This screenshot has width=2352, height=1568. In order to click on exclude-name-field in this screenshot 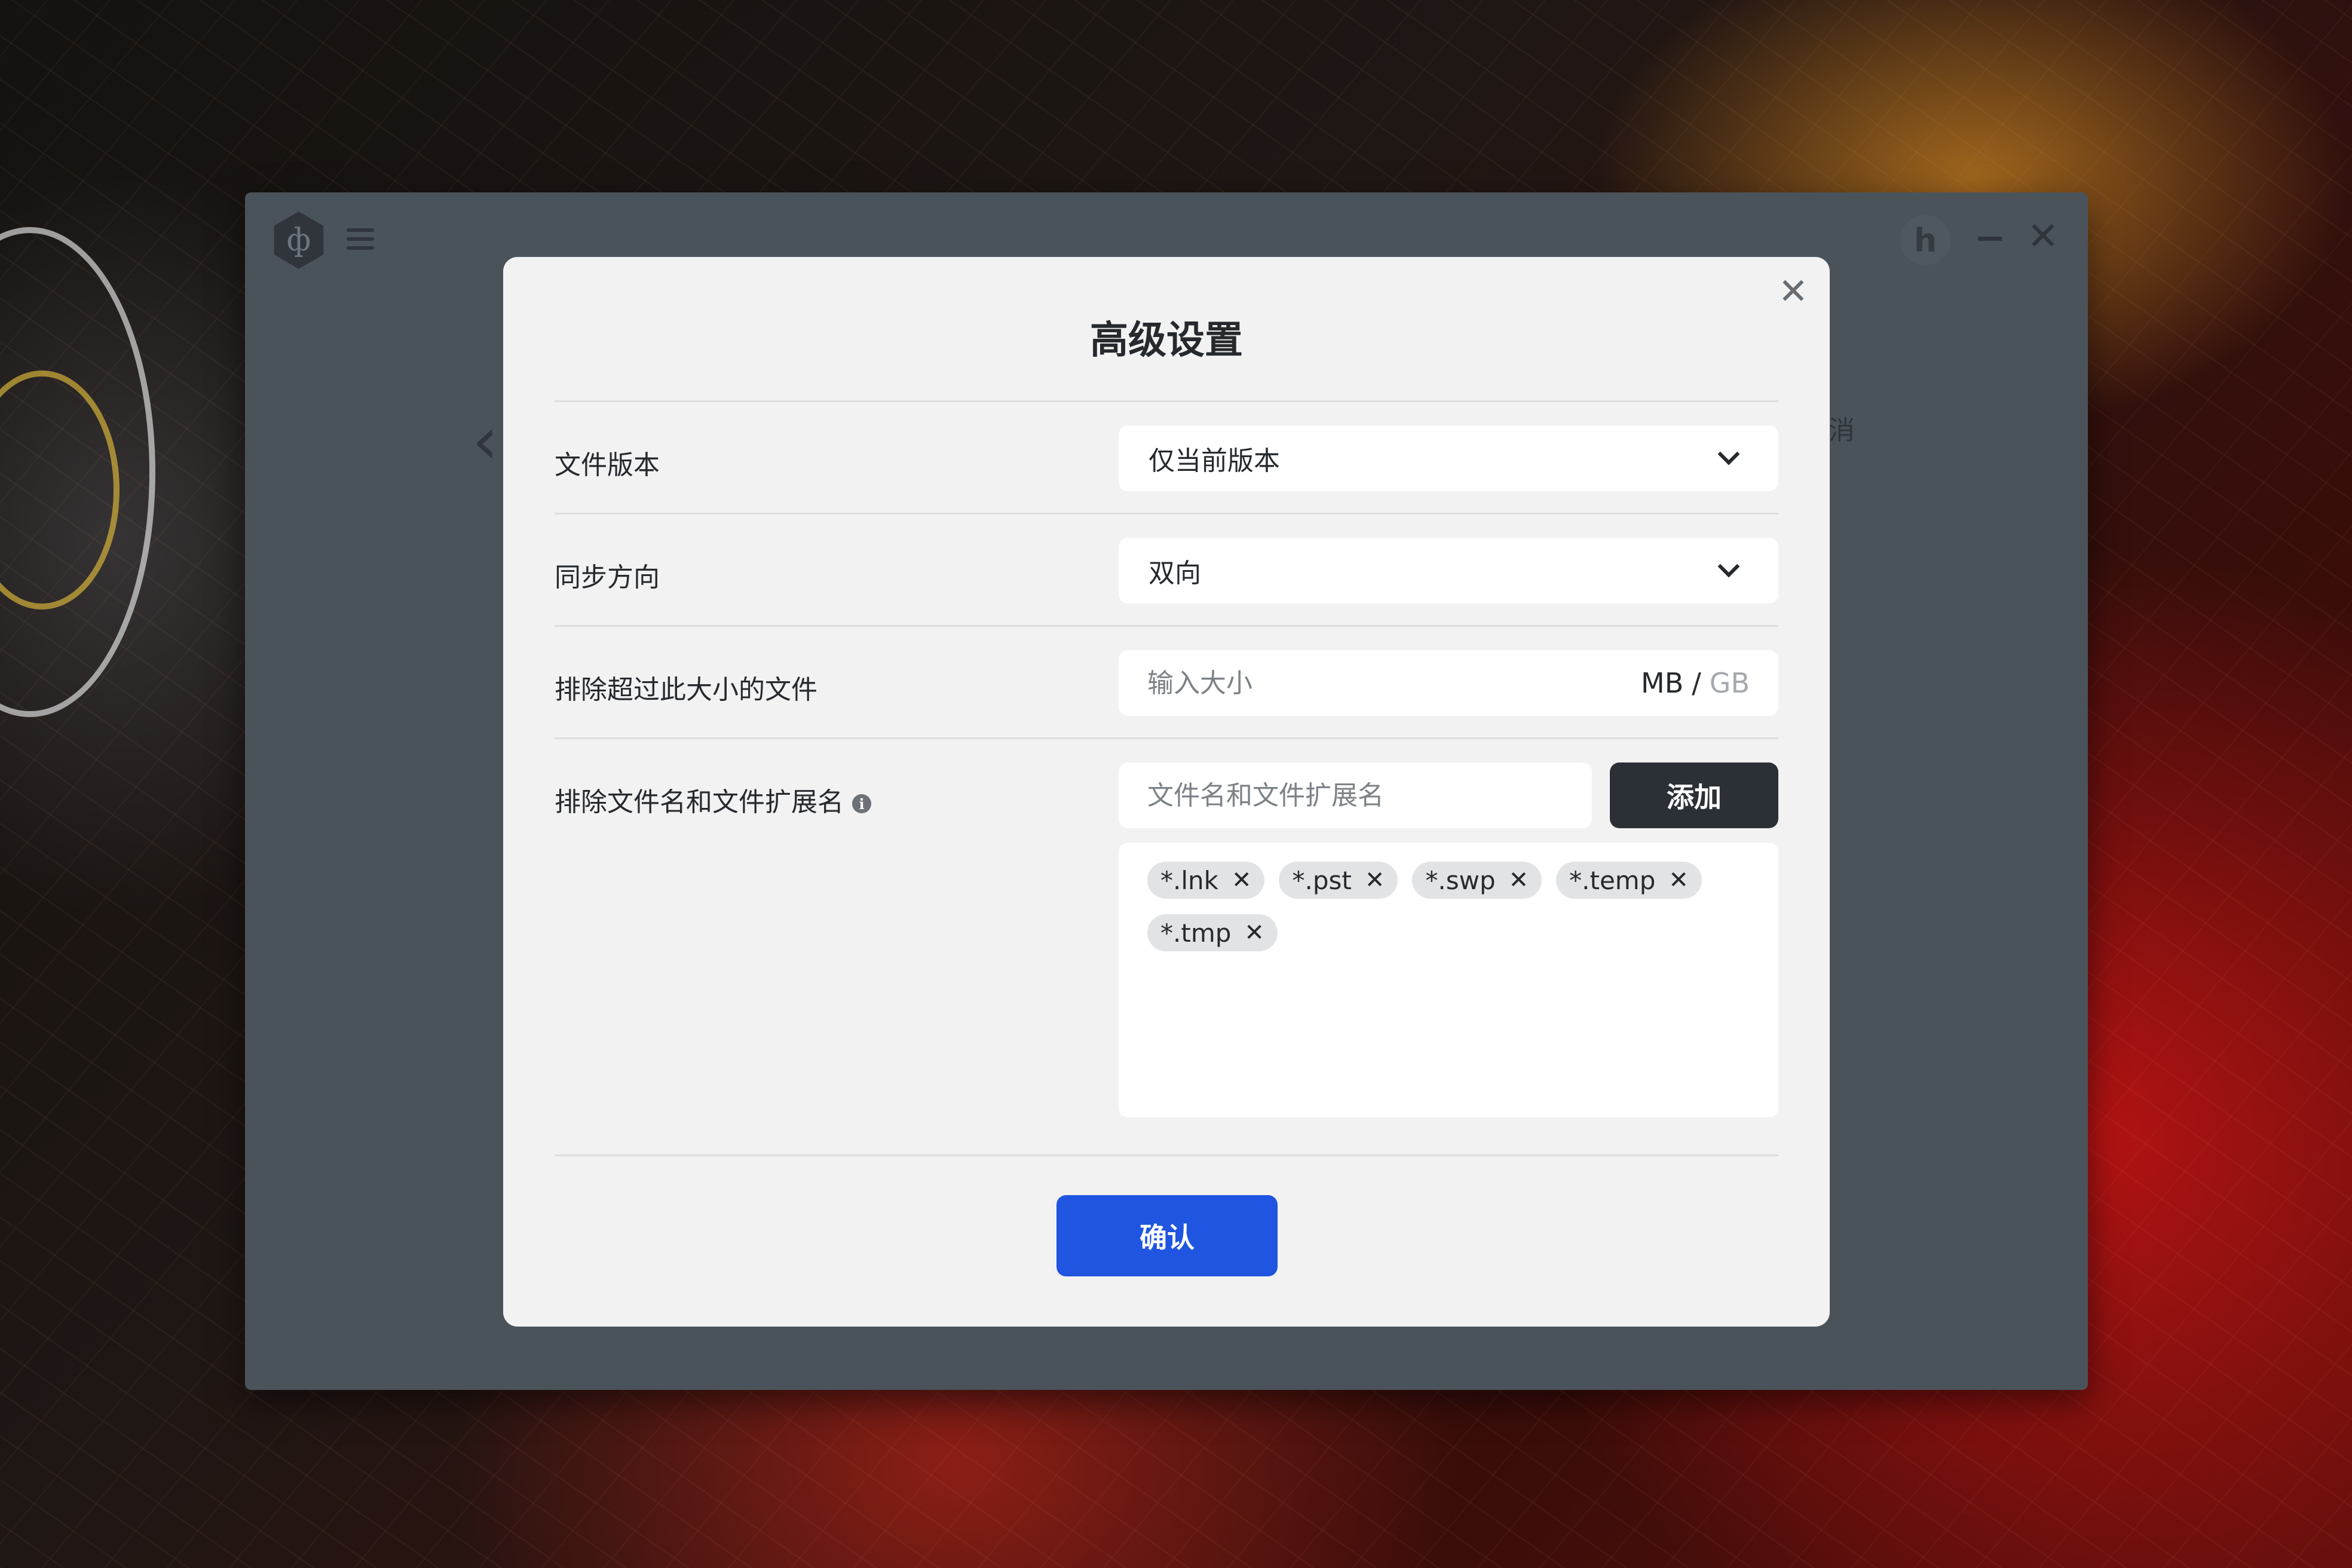, I will do `click(1355, 795)`.